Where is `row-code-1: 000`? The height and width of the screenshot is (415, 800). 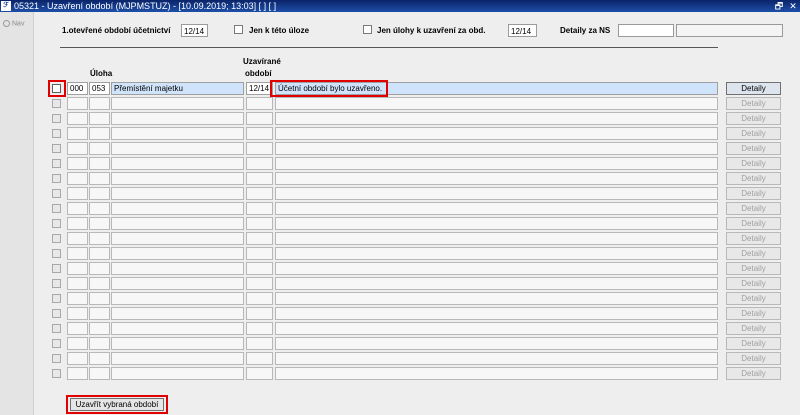 row-code-1: 000 is located at coordinates (77, 88).